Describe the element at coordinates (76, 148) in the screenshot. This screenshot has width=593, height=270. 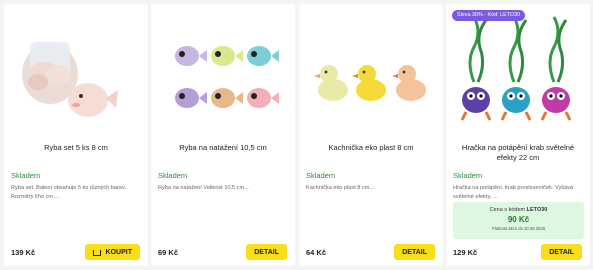
I see `product-title: Ryba set 5 ks 8 cm` at that location.